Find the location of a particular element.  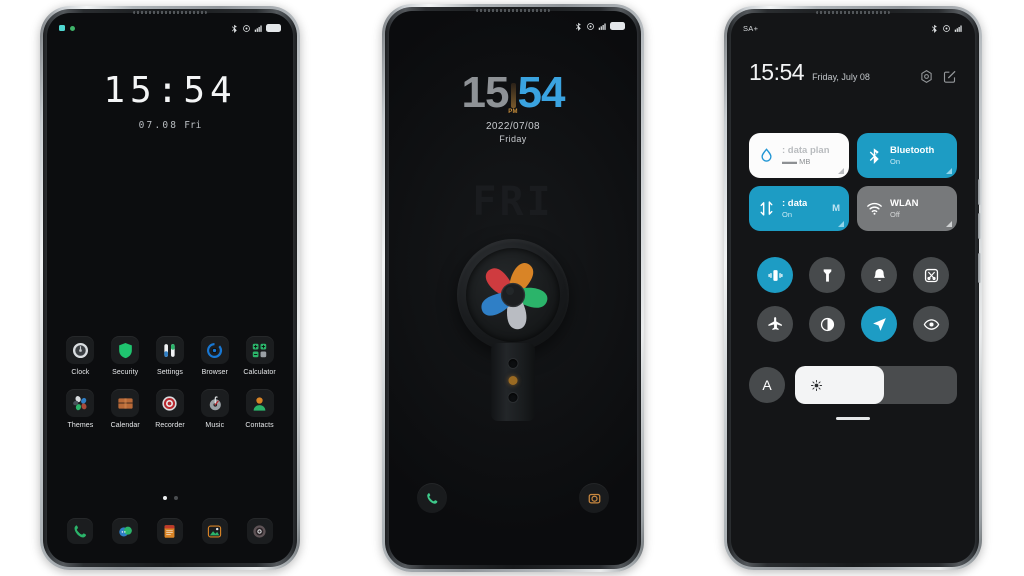

location-toggle is located at coordinates (879, 324).